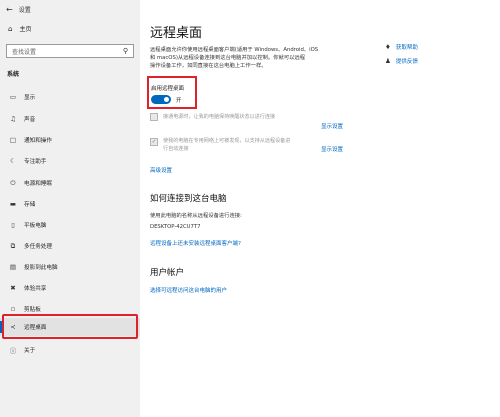 The image size is (500, 417). Describe the element at coordinates (30, 205) in the screenshot. I see `sidebar-item-label: 存储` at that location.